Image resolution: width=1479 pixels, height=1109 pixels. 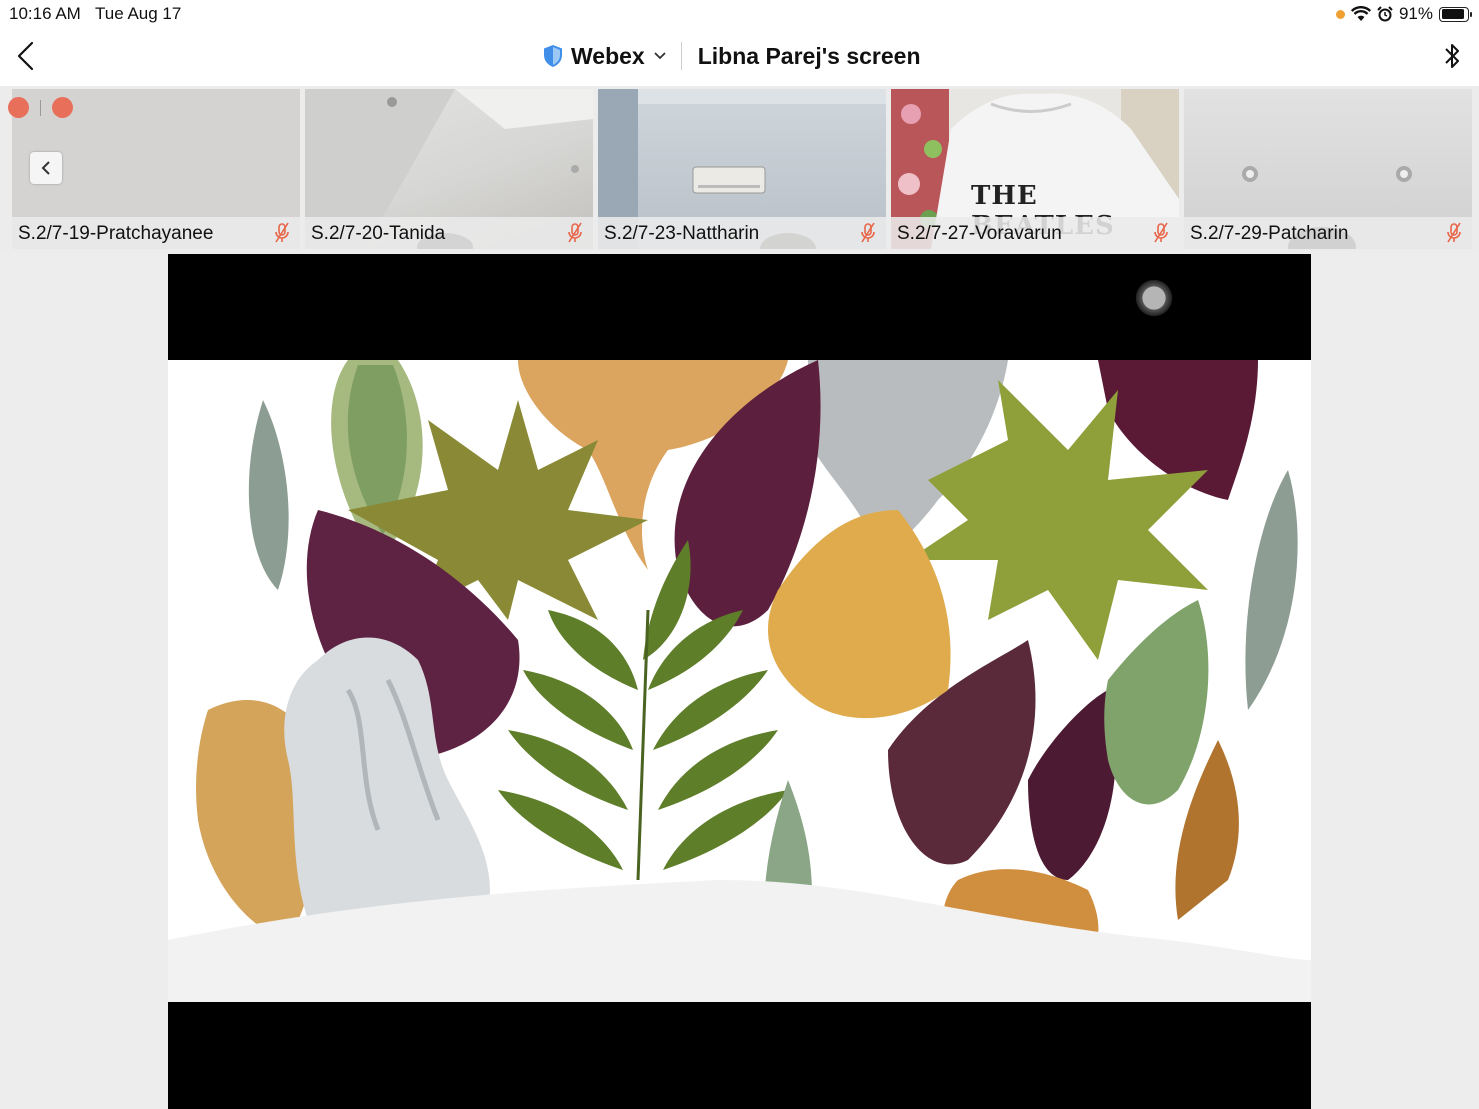 What do you see at coordinates (1455, 14) in the screenshot?
I see `battery-icon` at bounding box center [1455, 14].